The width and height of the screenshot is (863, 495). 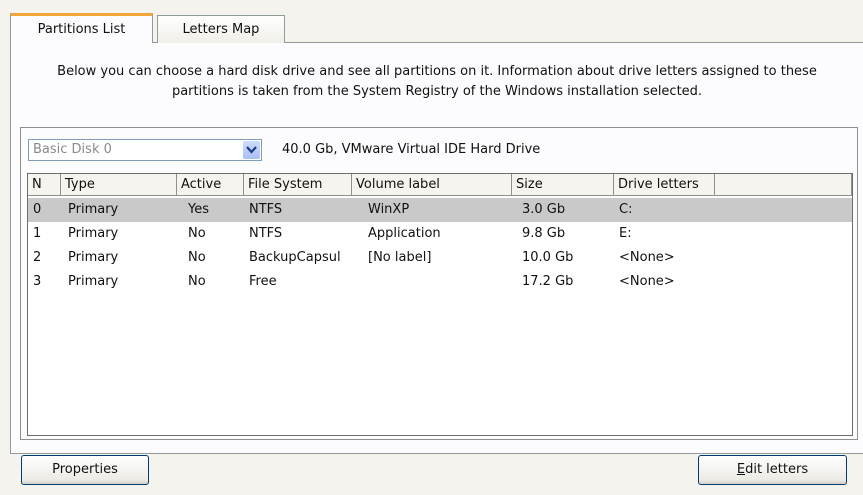 What do you see at coordinates (295, 257) in the screenshot?
I see `cell-file-system: BackupCapsul` at bounding box center [295, 257].